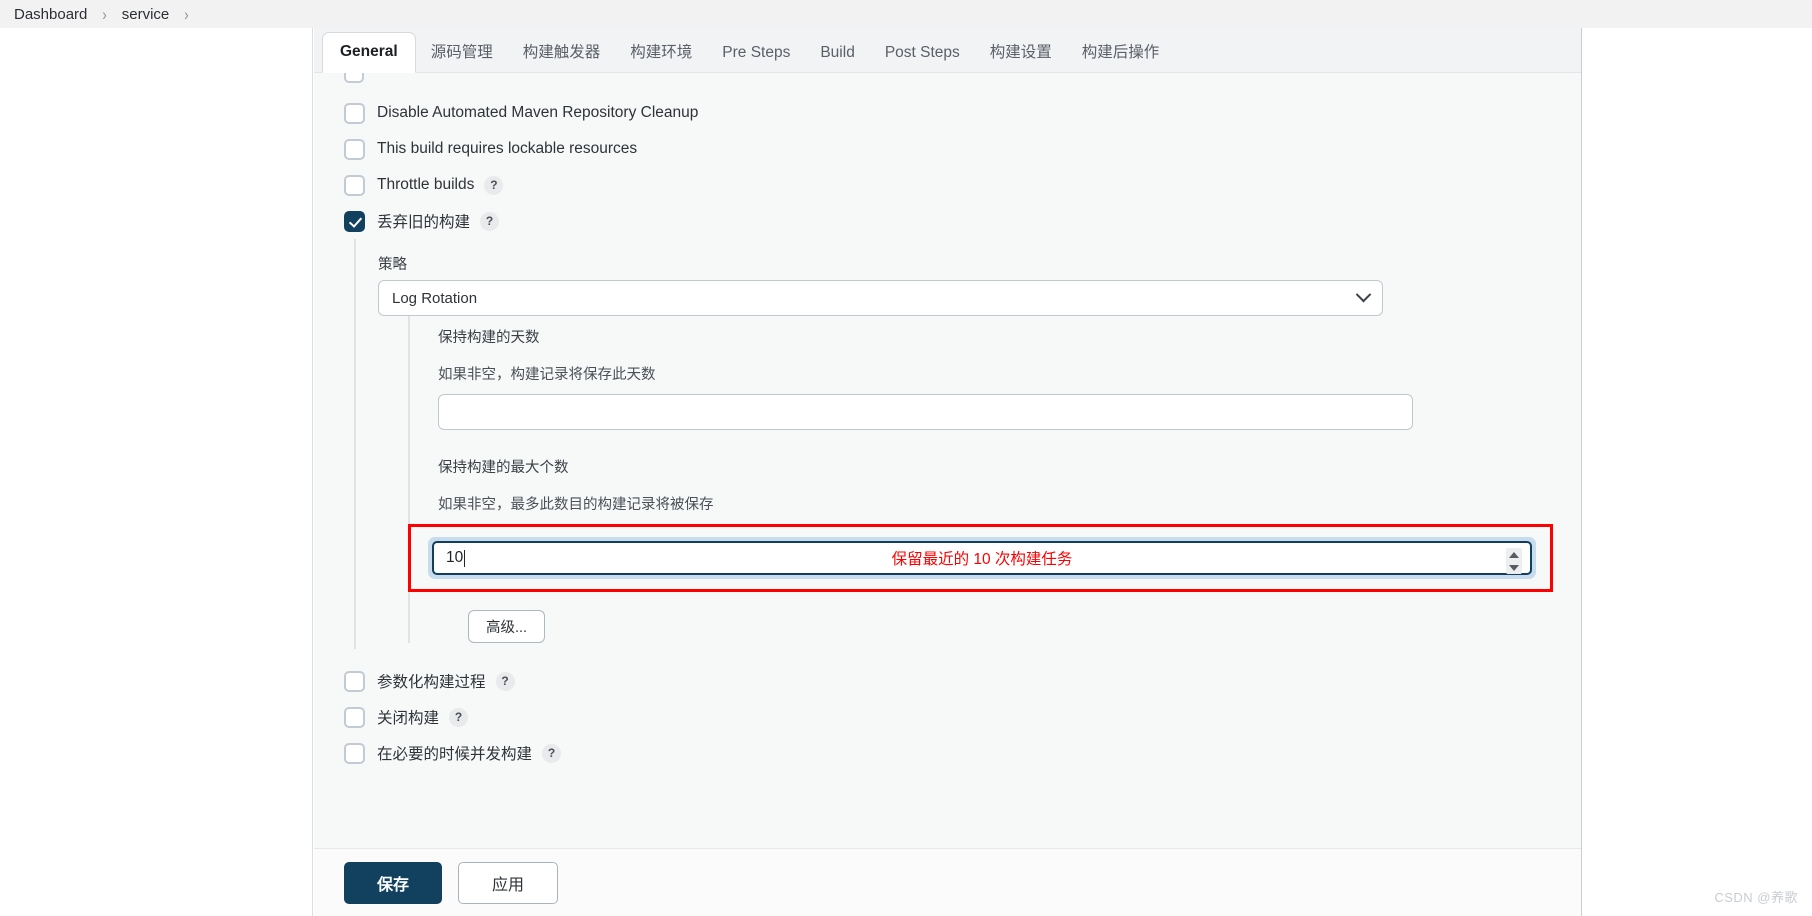 This screenshot has width=1812, height=916. Describe the element at coordinates (354, 185) in the screenshot. I see `checkbox-throttle-builds` at that location.